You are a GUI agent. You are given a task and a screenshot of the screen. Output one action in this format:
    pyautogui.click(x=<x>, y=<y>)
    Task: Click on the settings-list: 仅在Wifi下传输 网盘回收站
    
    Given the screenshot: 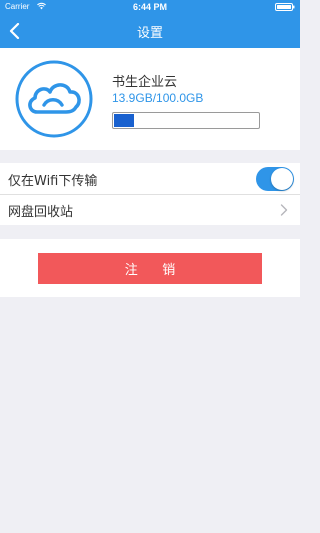 What is the action you would take?
    pyautogui.click(x=150, y=194)
    